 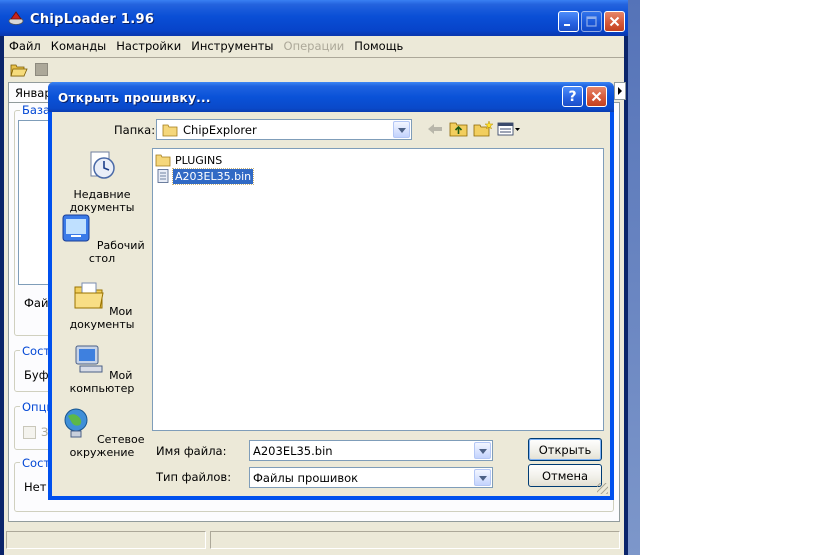 What do you see at coordinates (378, 46) in the screenshot?
I see `menu-help: Помощь` at bounding box center [378, 46].